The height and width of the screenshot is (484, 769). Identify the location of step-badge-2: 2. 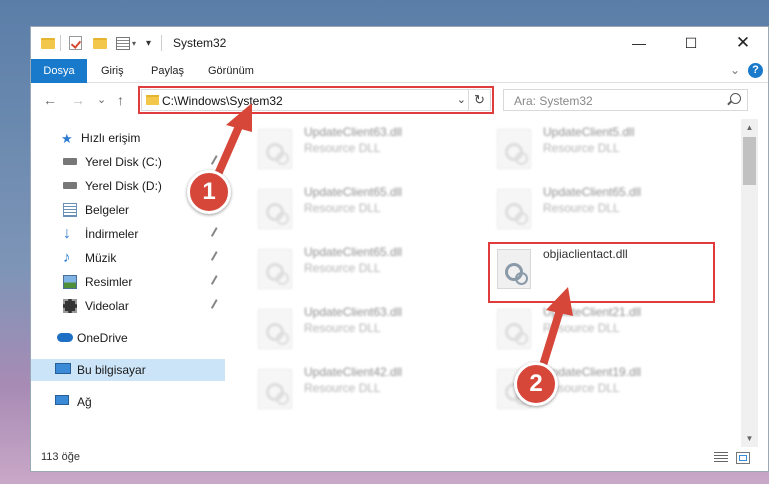
(536, 384).